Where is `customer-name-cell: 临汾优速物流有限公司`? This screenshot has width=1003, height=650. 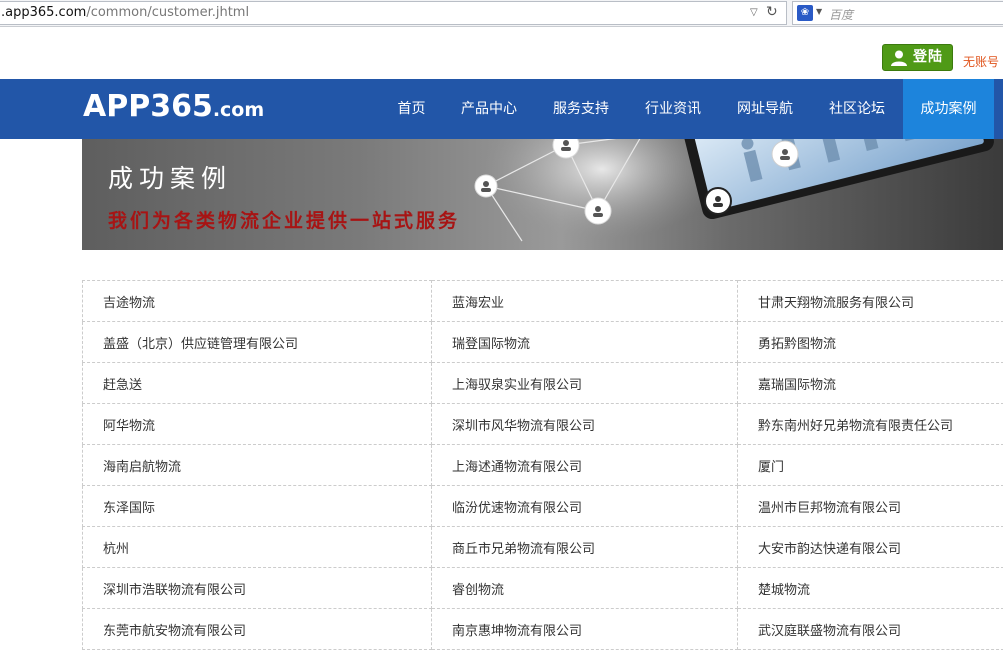
customer-name-cell: 临汾优速物流有限公司 is located at coordinates (585, 506).